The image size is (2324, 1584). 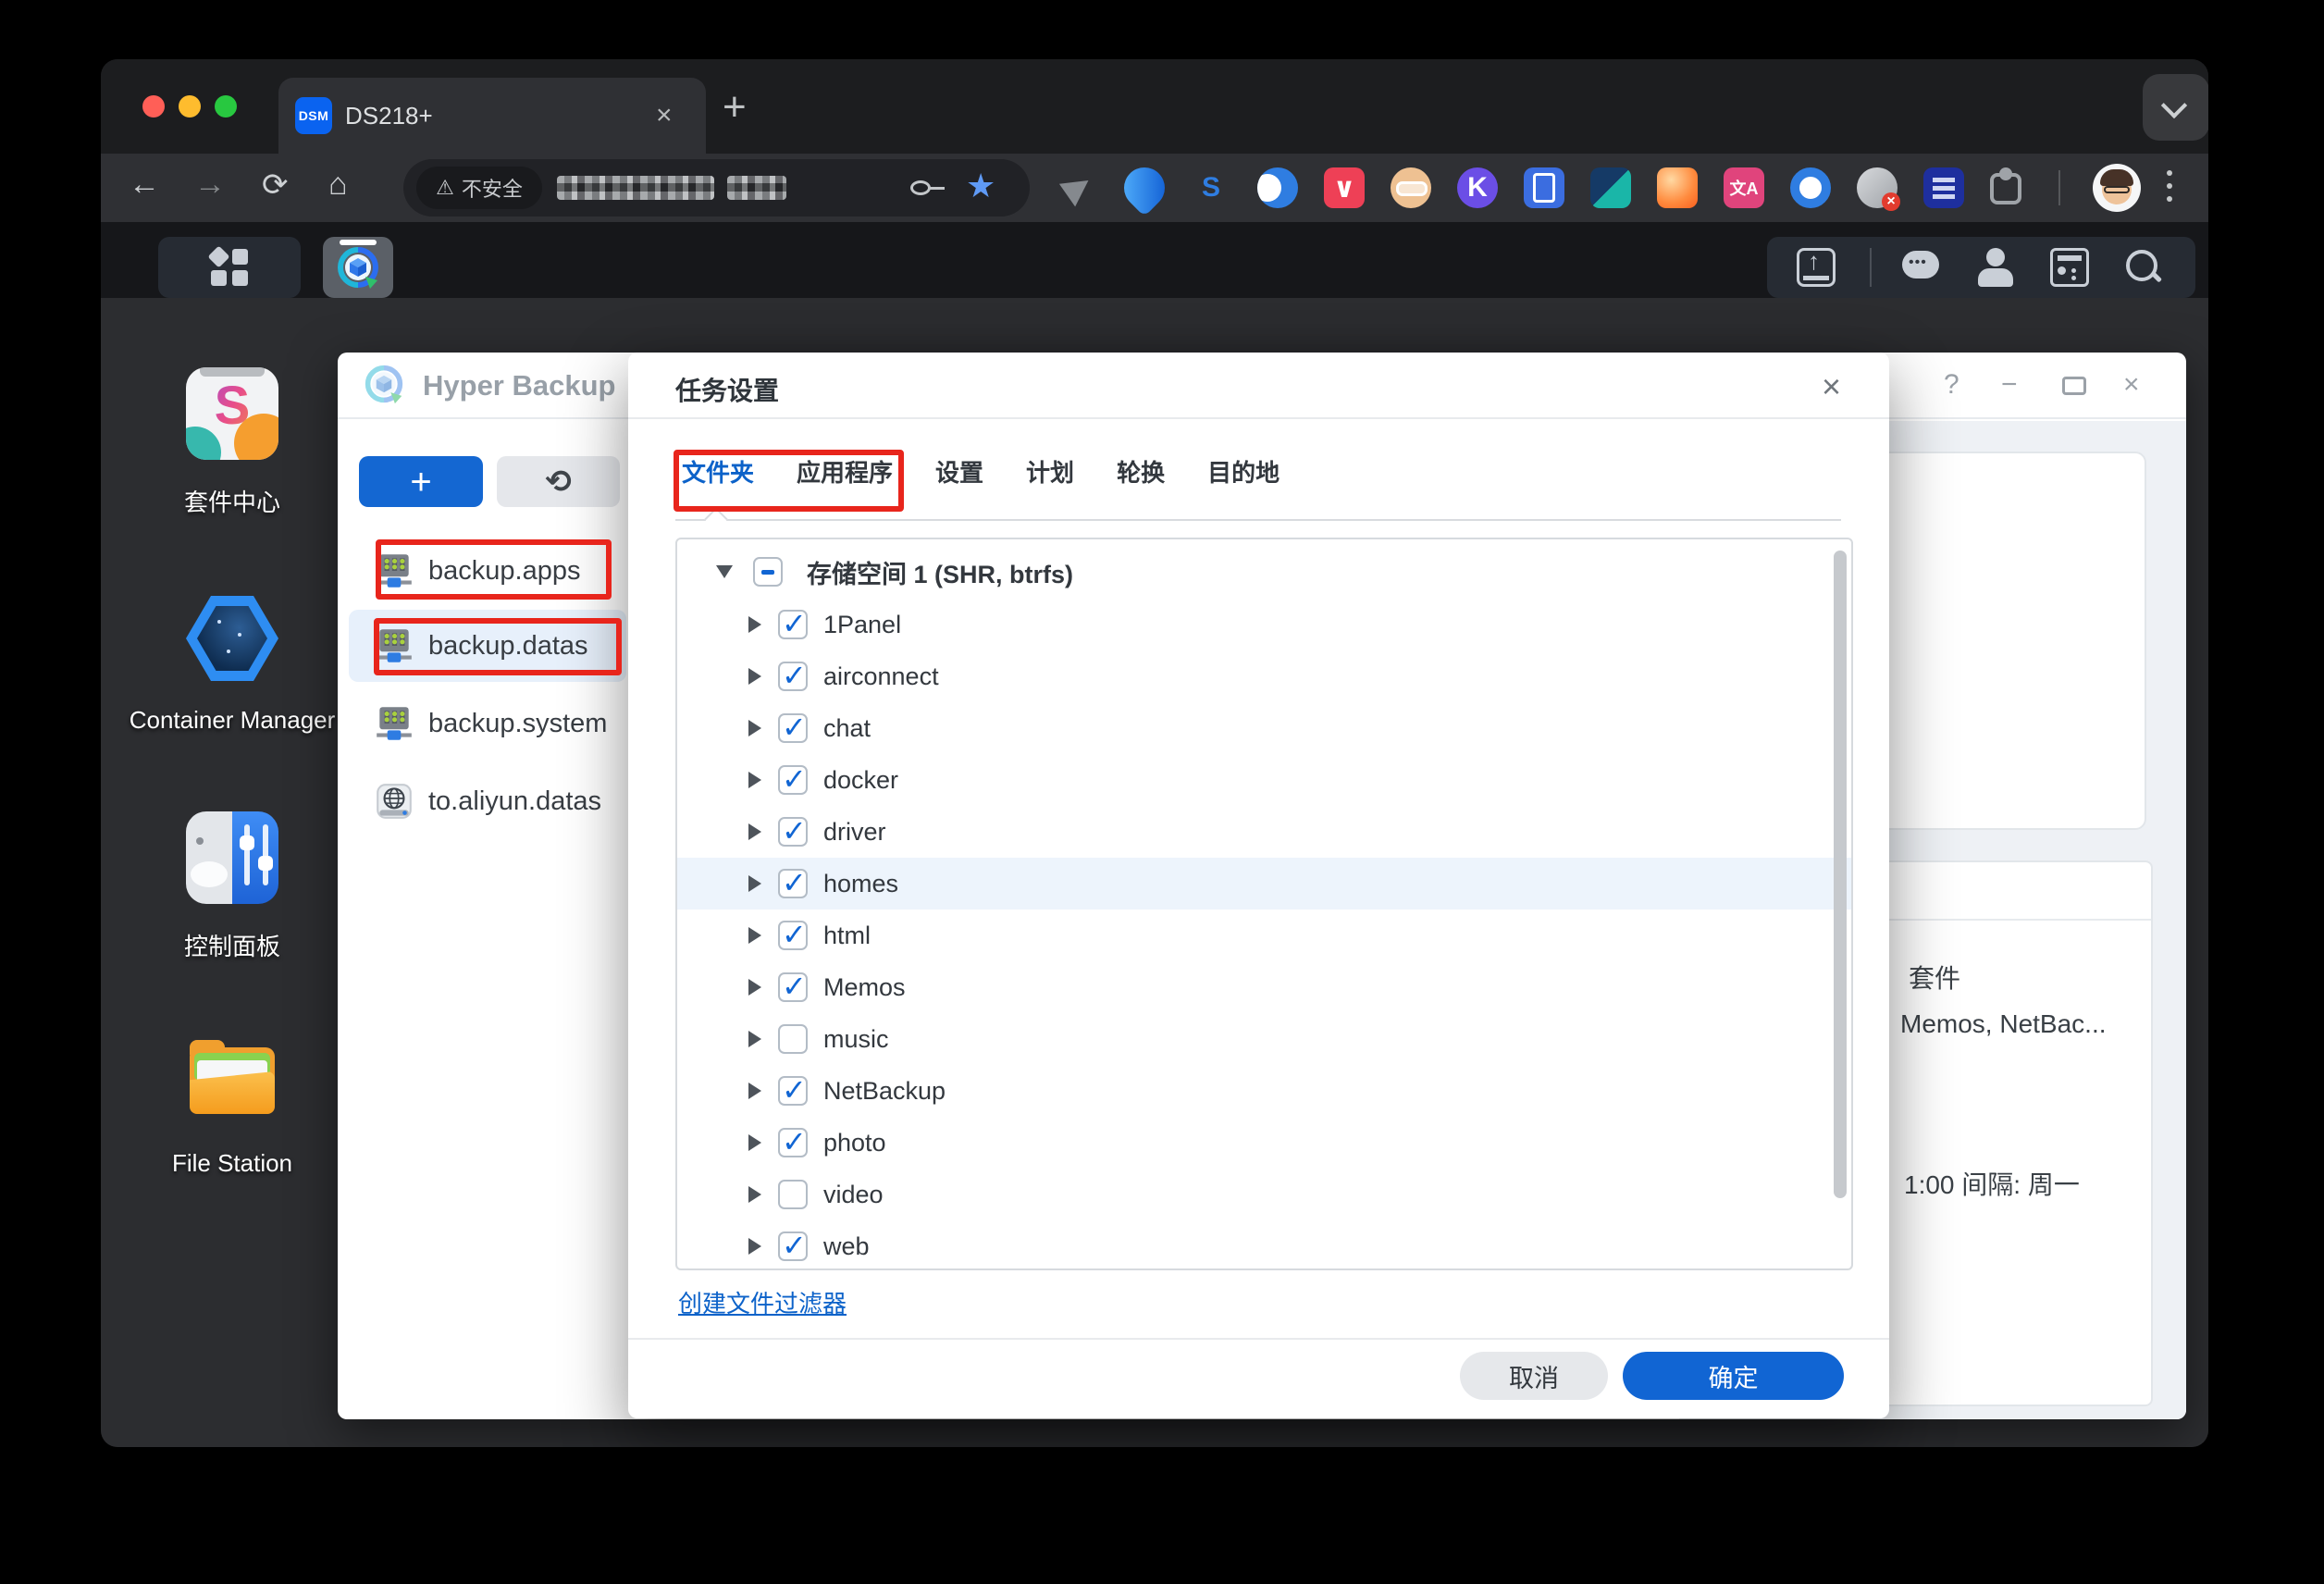 I want to click on browser-menu-icon, so click(x=2169, y=173).